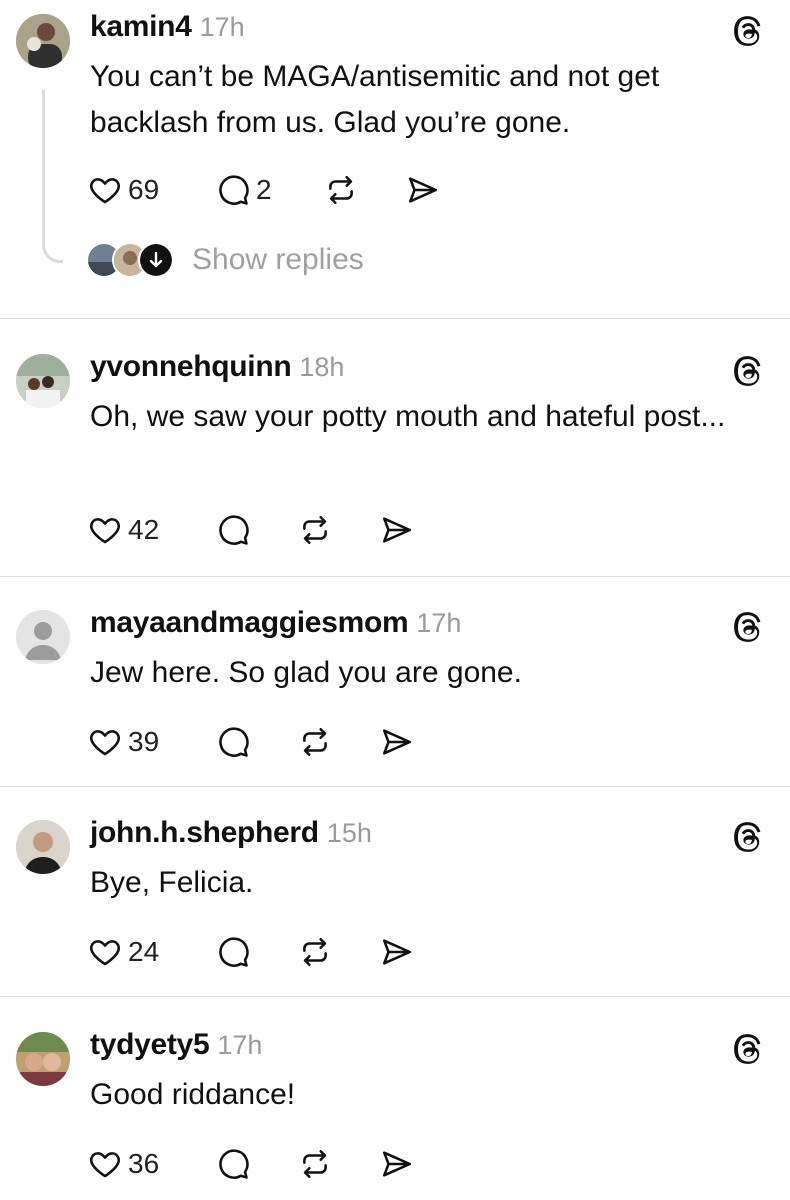  I want to click on reply-count: 2, so click(264, 189).